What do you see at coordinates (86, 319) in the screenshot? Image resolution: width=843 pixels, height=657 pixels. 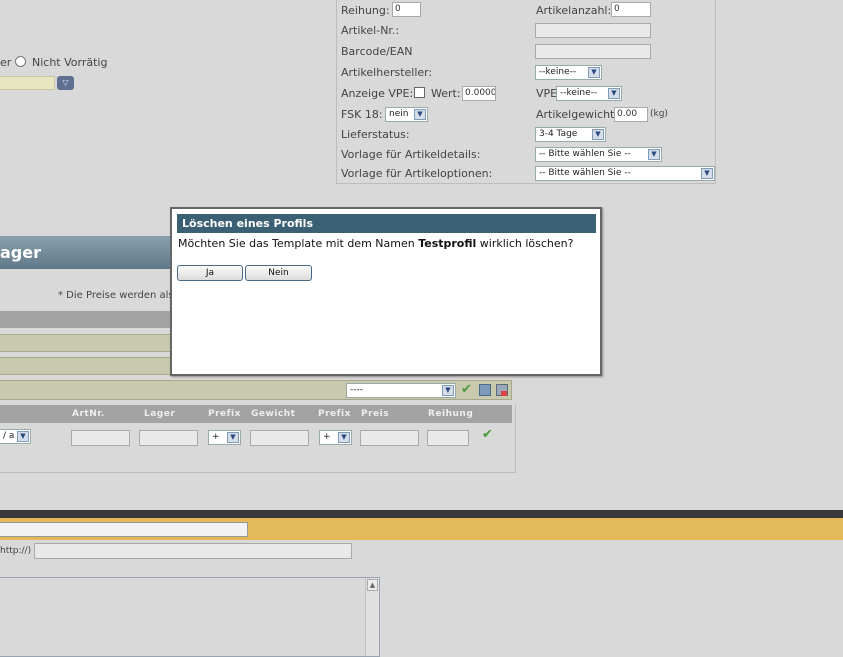 I see `gray-bar` at bounding box center [86, 319].